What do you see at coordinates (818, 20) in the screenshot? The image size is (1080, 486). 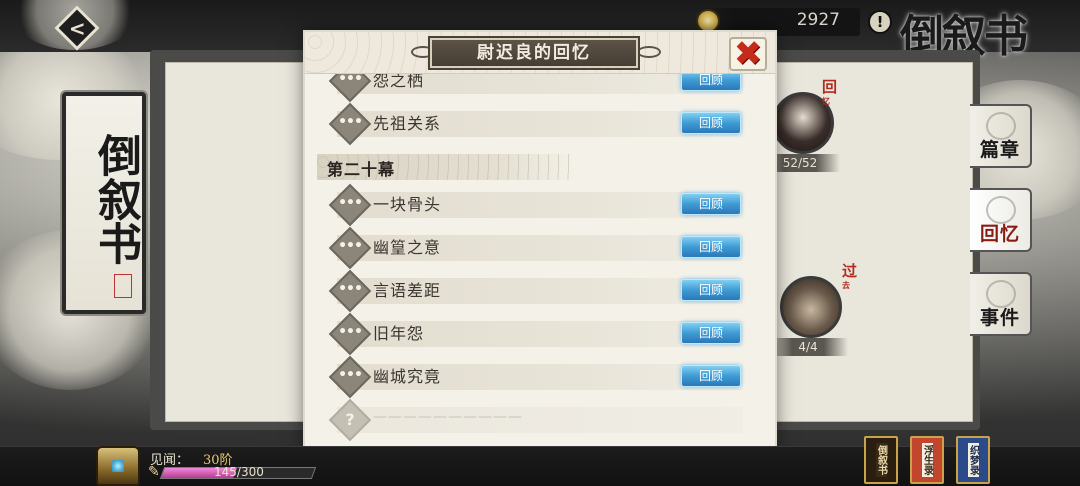 I see `currency-value: 2927` at bounding box center [818, 20].